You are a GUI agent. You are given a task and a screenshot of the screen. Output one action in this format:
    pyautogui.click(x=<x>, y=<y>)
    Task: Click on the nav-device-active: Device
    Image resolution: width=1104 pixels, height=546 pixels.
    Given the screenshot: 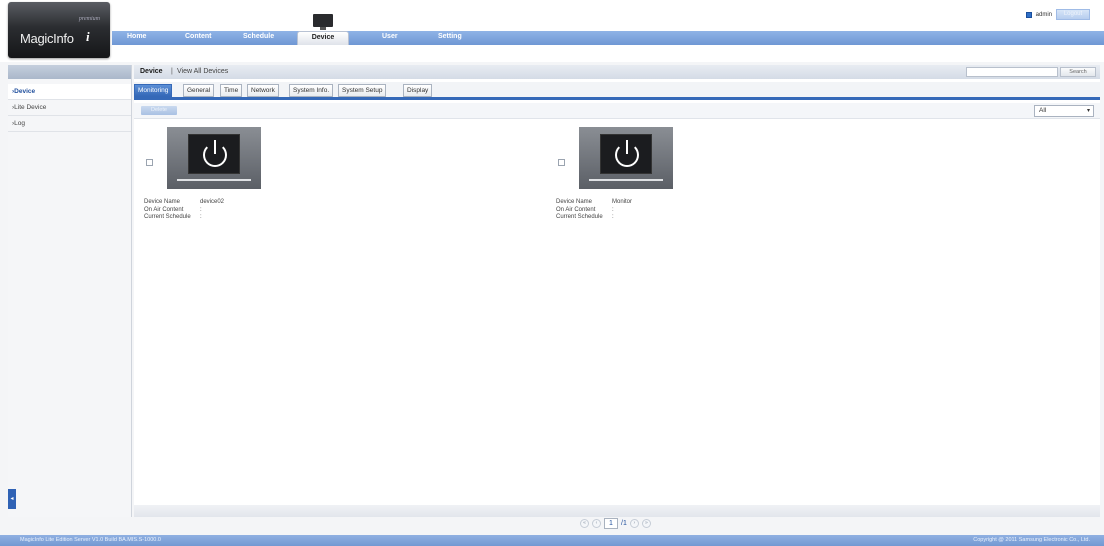 What is the action you would take?
    pyautogui.click(x=323, y=29)
    